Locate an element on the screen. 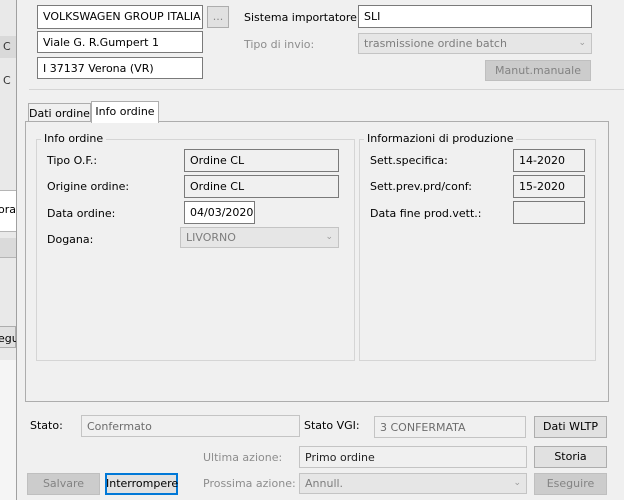 The height and width of the screenshot is (500, 624). data-fine-label: Data fine prod.vett.: is located at coordinates (426, 213).